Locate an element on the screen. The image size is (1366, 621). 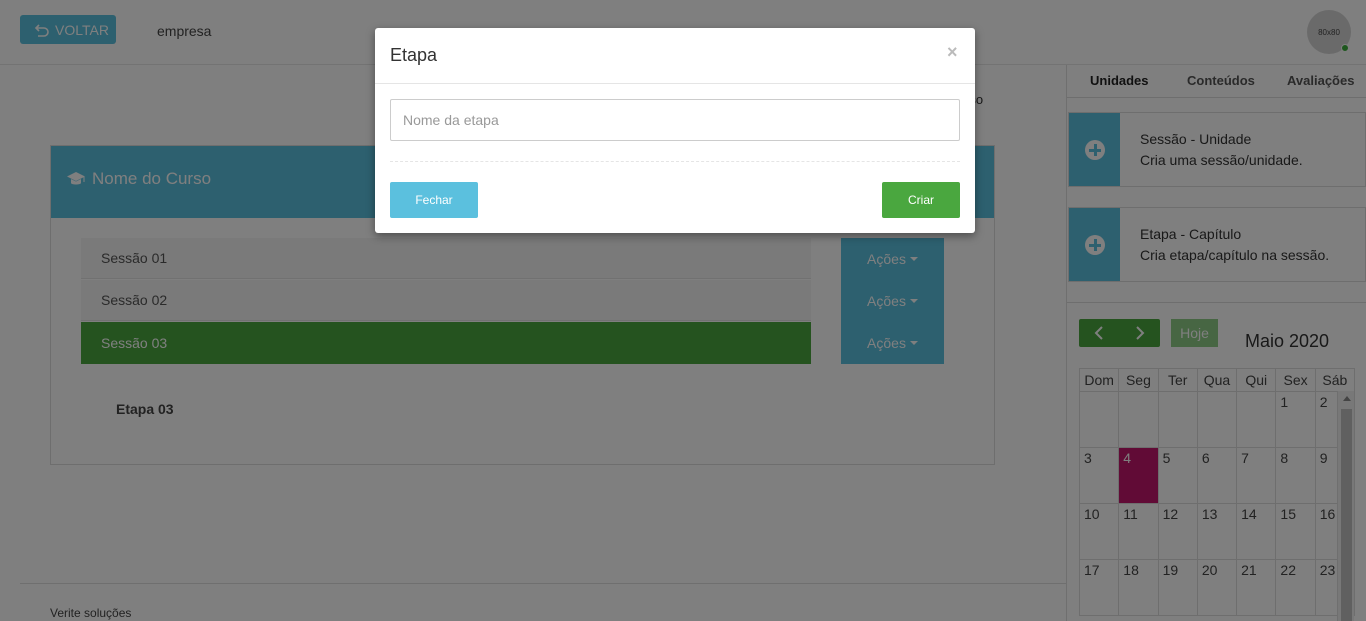
close-button: Fechar is located at coordinates (434, 200).